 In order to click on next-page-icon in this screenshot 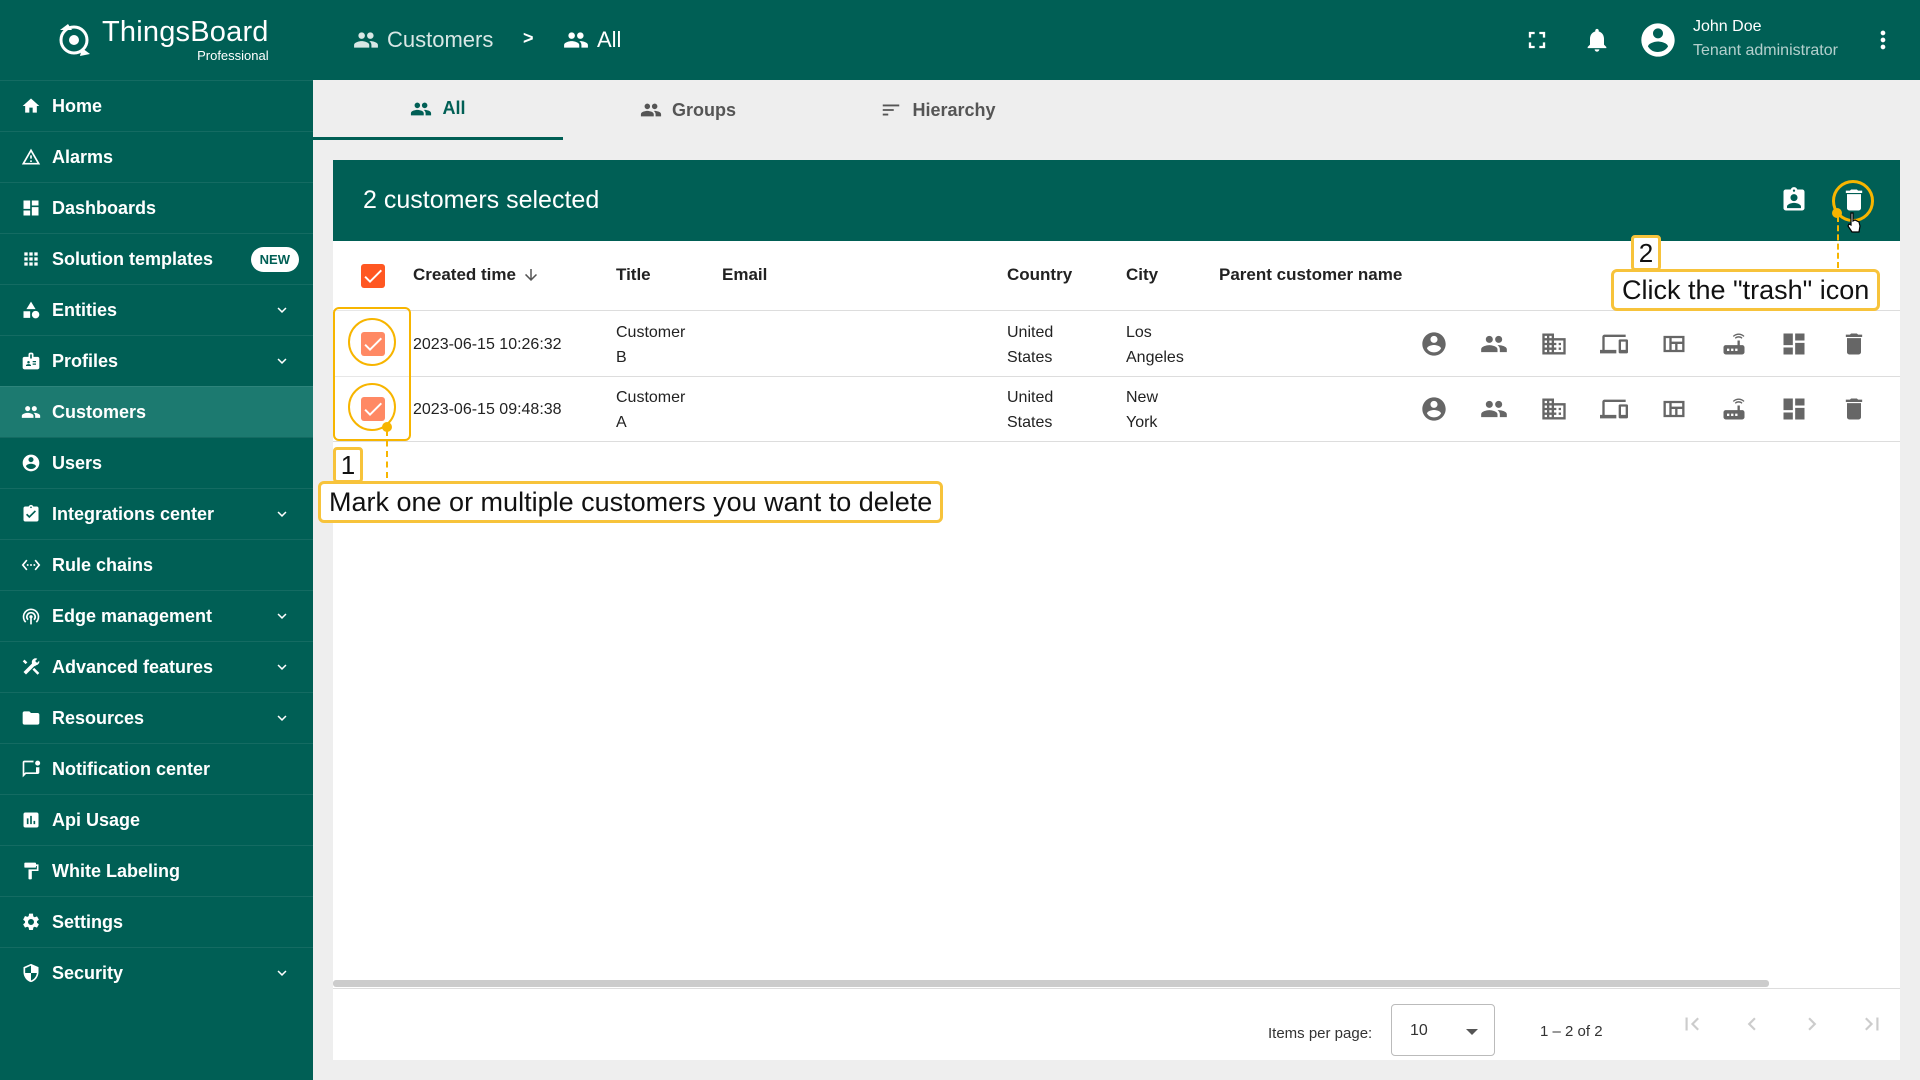, I will do `click(1813, 1025)`.